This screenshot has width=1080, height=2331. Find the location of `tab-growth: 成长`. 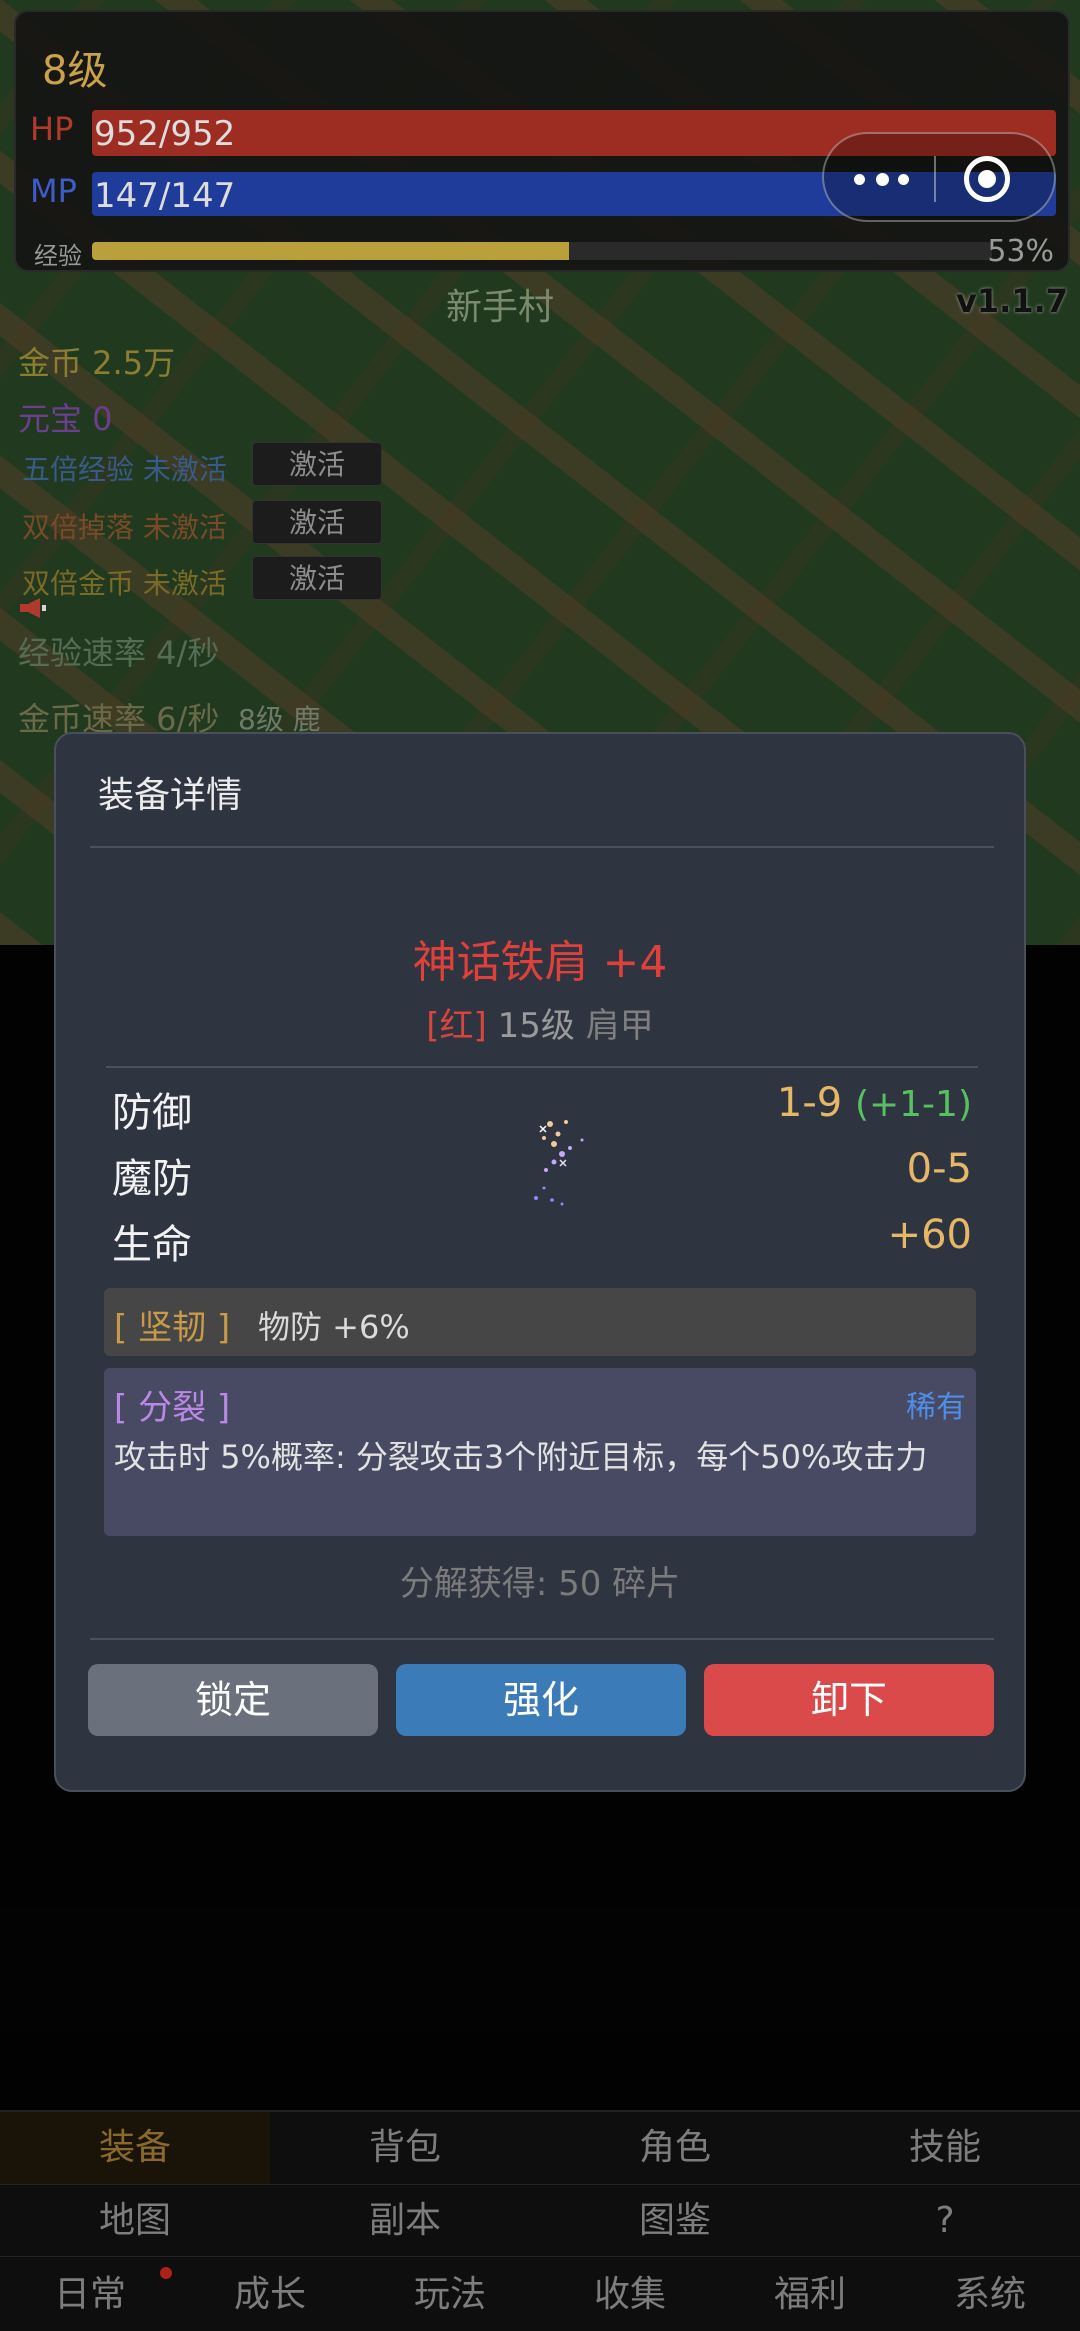

tab-growth: 成长 is located at coordinates (270, 2294).